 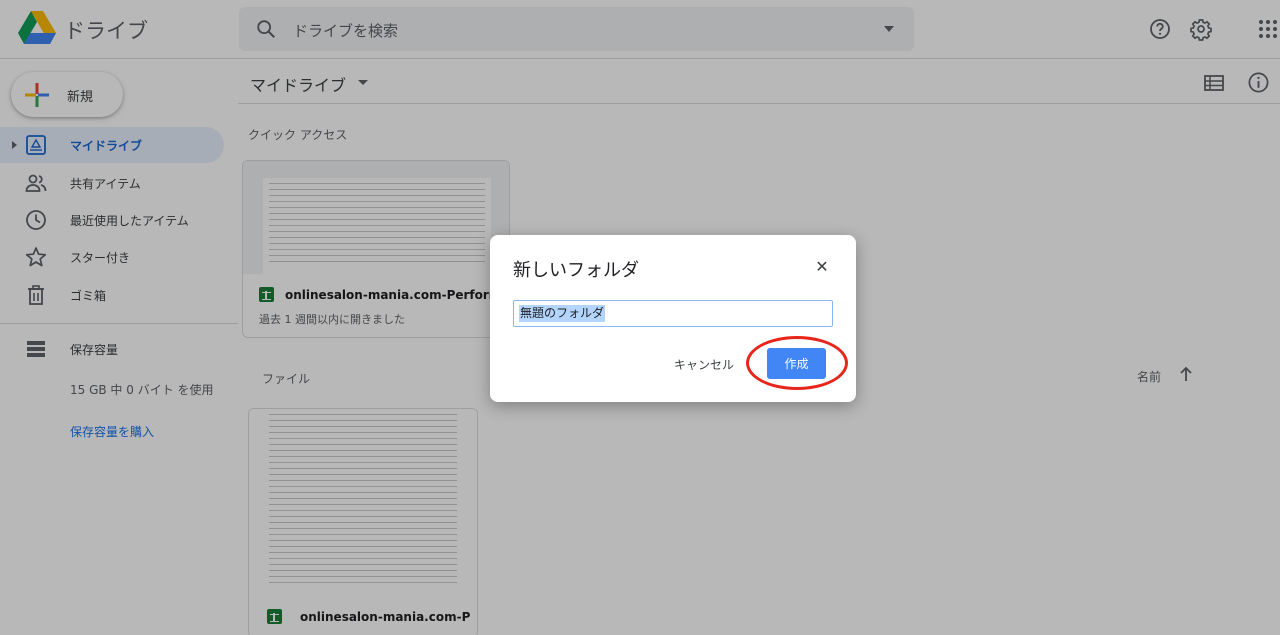 I want to click on cancel-button: キャンセル, so click(x=704, y=364).